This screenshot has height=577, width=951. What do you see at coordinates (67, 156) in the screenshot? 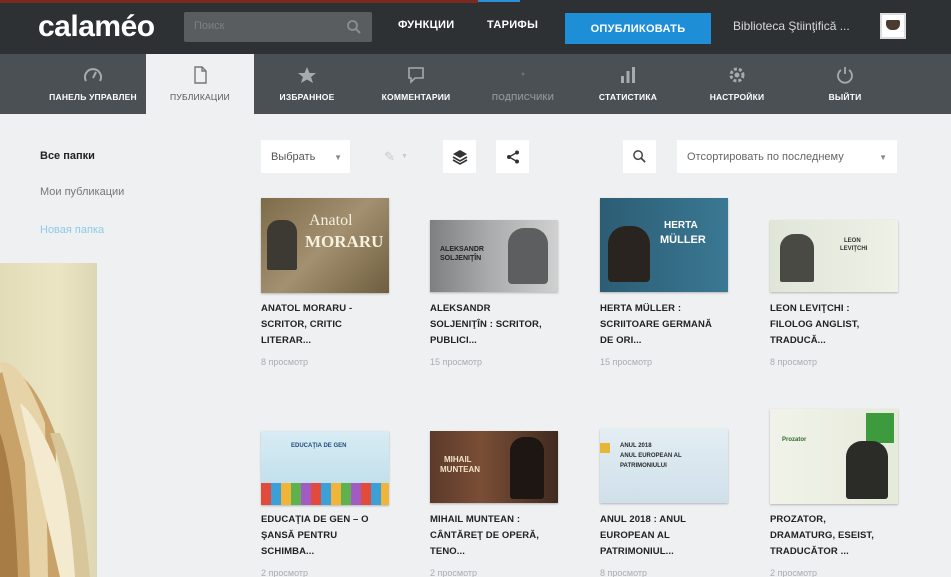
I see `folder-all: Все папки` at bounding box center [67, 156].